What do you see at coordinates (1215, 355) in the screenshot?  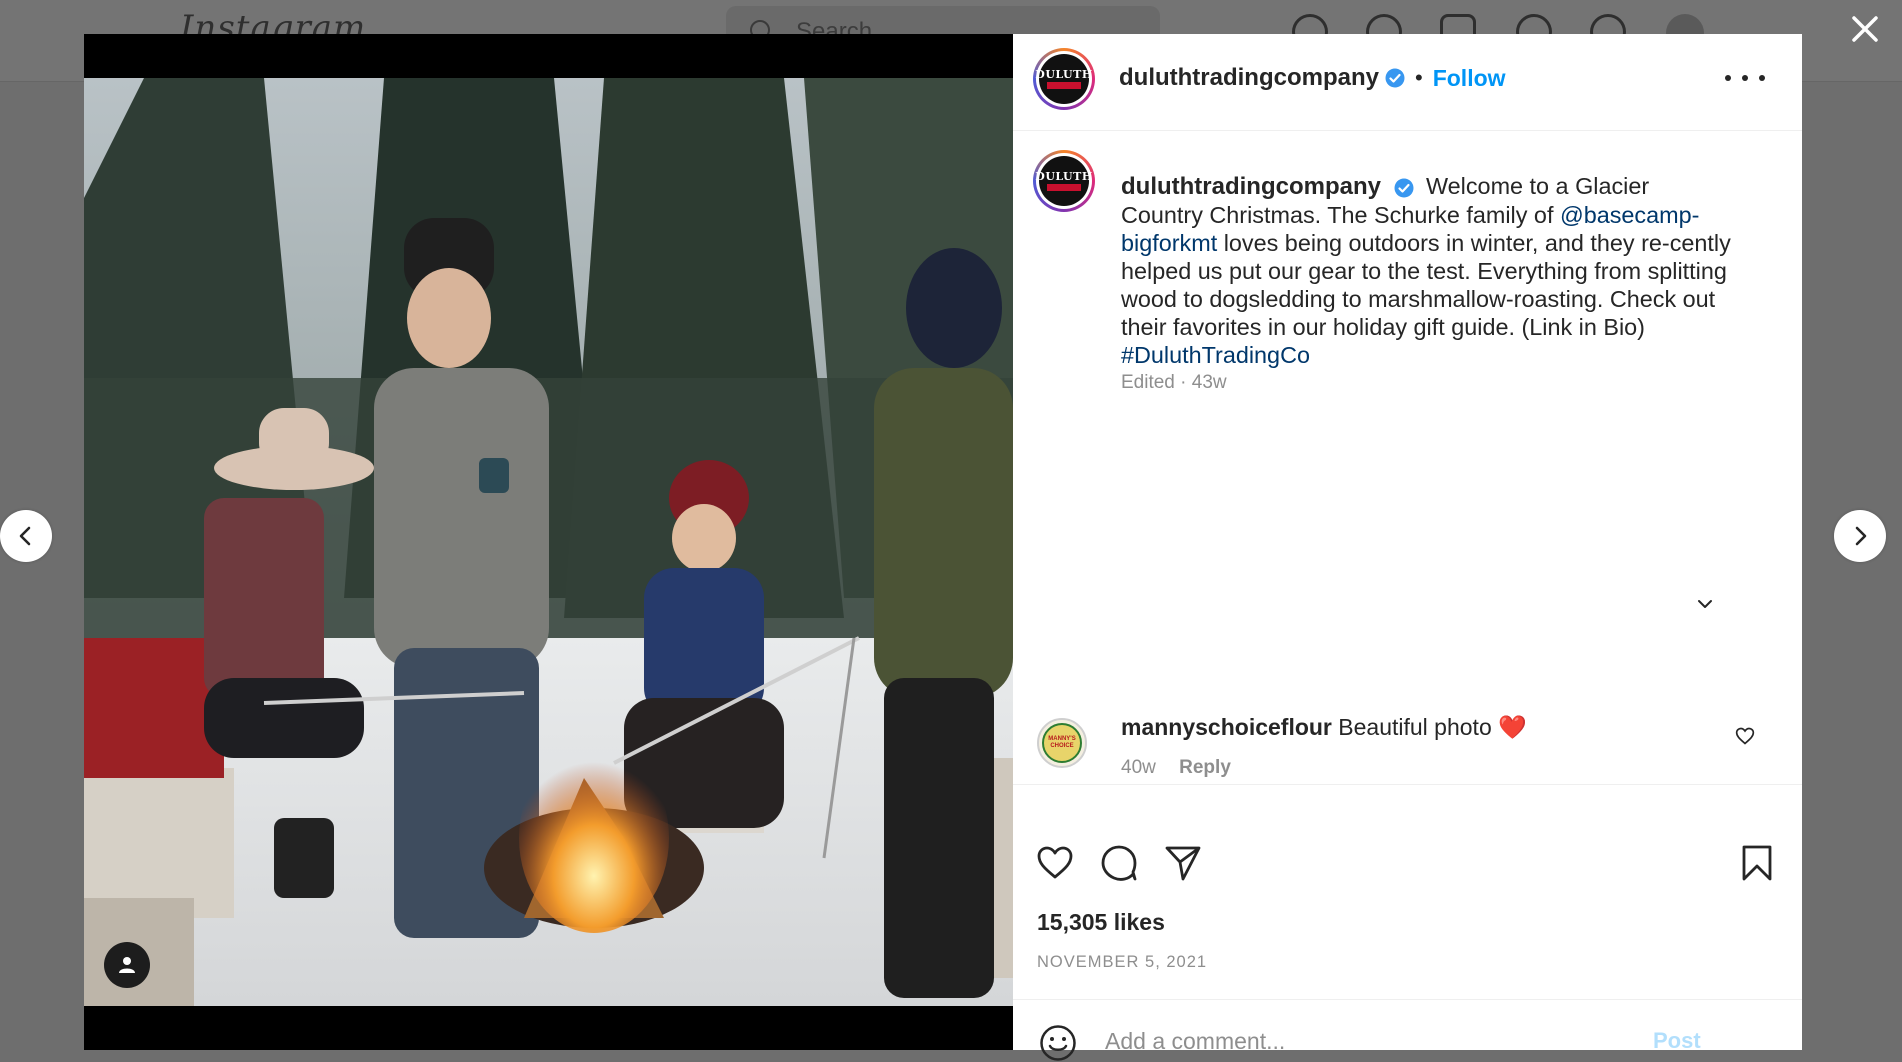 I see `caption-hashtag-link: #DuluthTradingCo` at bounding box center [1215, 355].